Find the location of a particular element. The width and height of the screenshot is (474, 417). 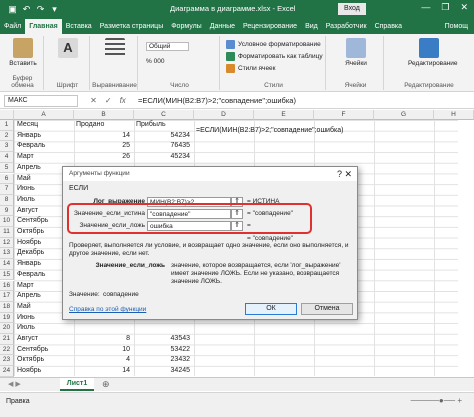

name-box: МАКС is located at coordinates (41, 100).